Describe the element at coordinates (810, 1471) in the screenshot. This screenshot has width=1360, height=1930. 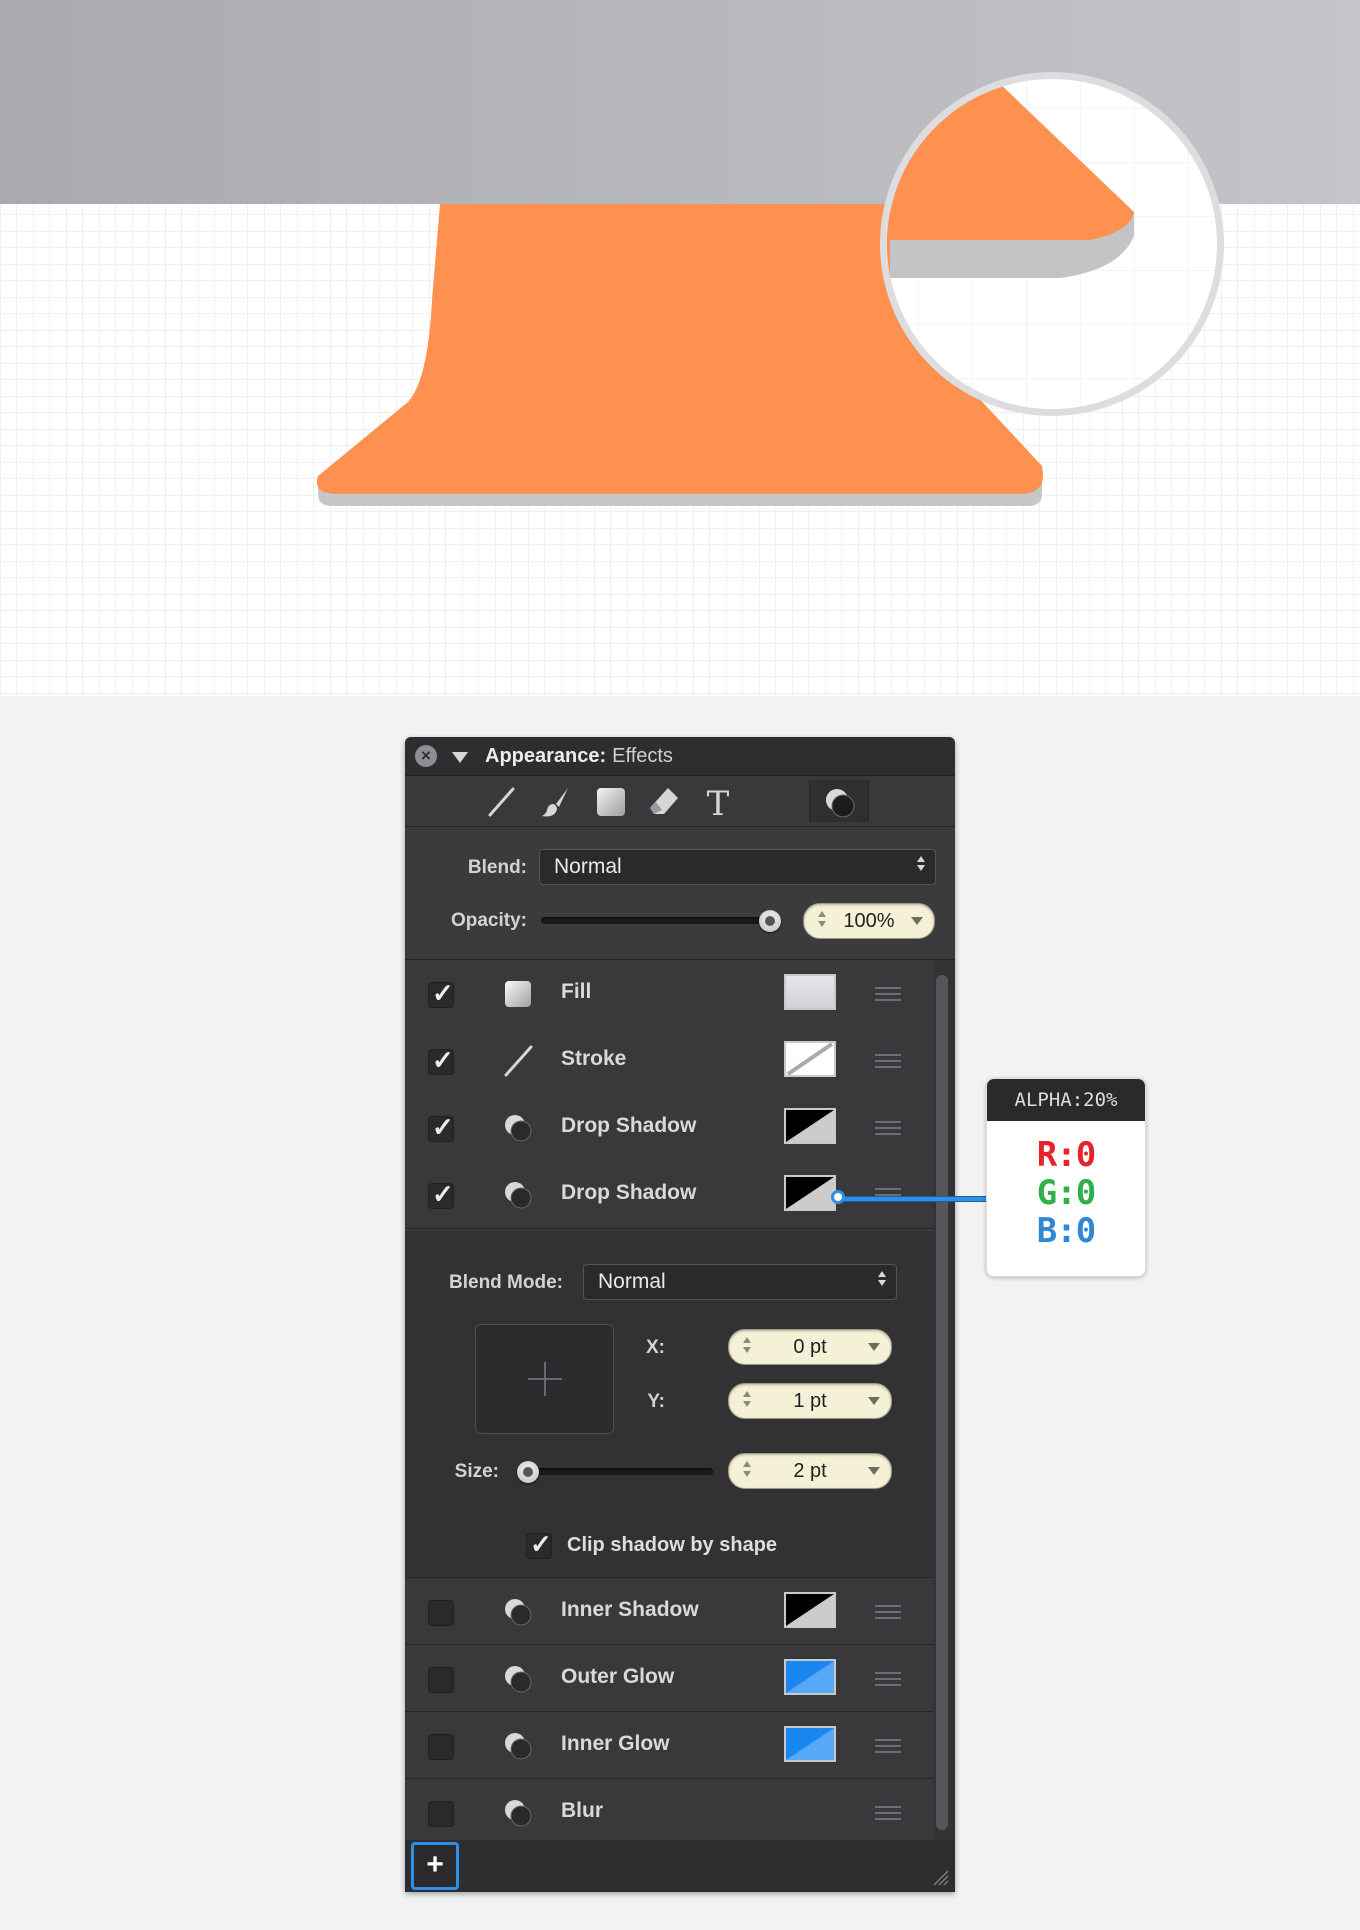
I see `size-stepper: 2 pt` at that location.